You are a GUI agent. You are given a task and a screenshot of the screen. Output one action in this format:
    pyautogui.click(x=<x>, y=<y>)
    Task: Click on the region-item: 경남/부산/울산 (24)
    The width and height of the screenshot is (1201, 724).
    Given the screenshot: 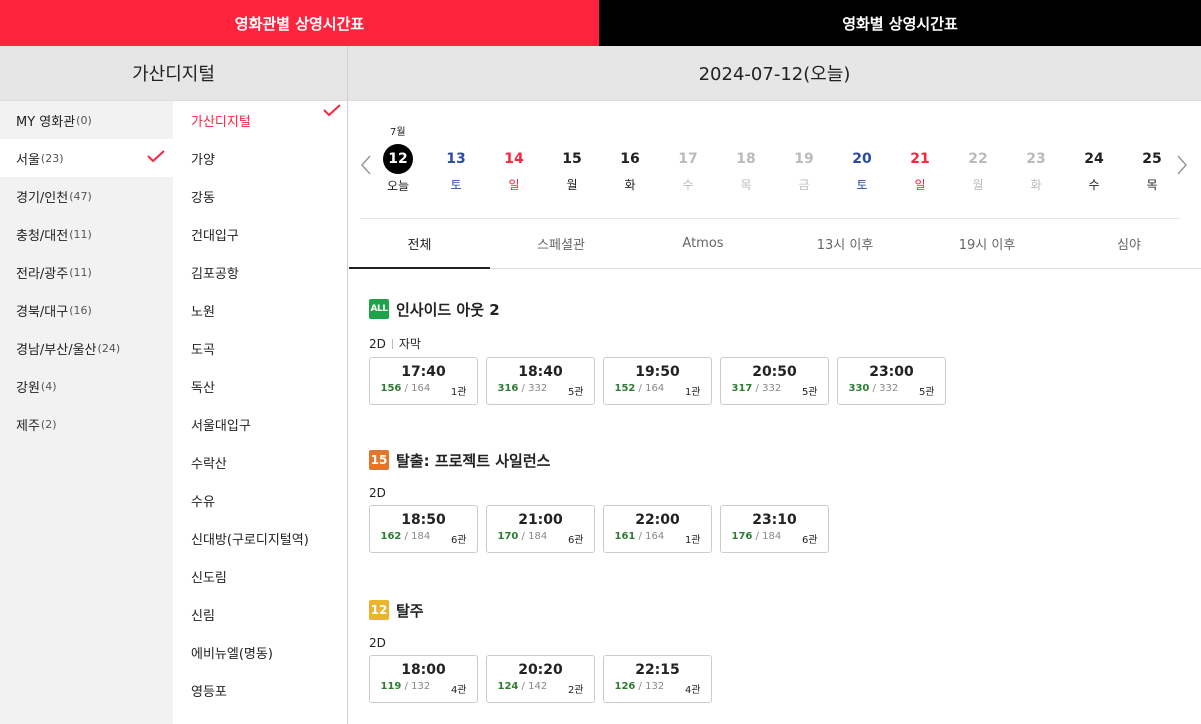 What is the action you would take?
    pyautogui.click(x=86, y=348)
    